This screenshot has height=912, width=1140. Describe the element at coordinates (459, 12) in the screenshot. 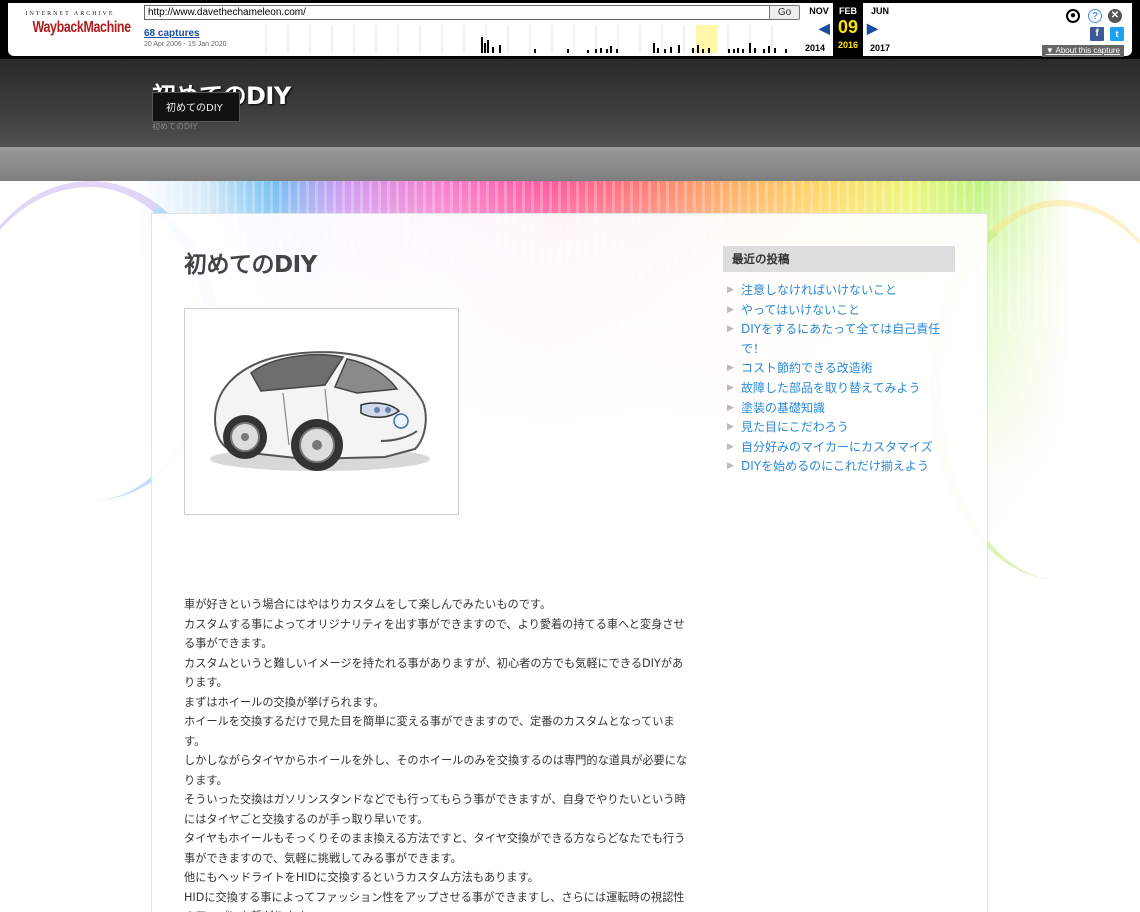

I see `wayback-url-input: http://www.davethechameleon.com/` at that location.